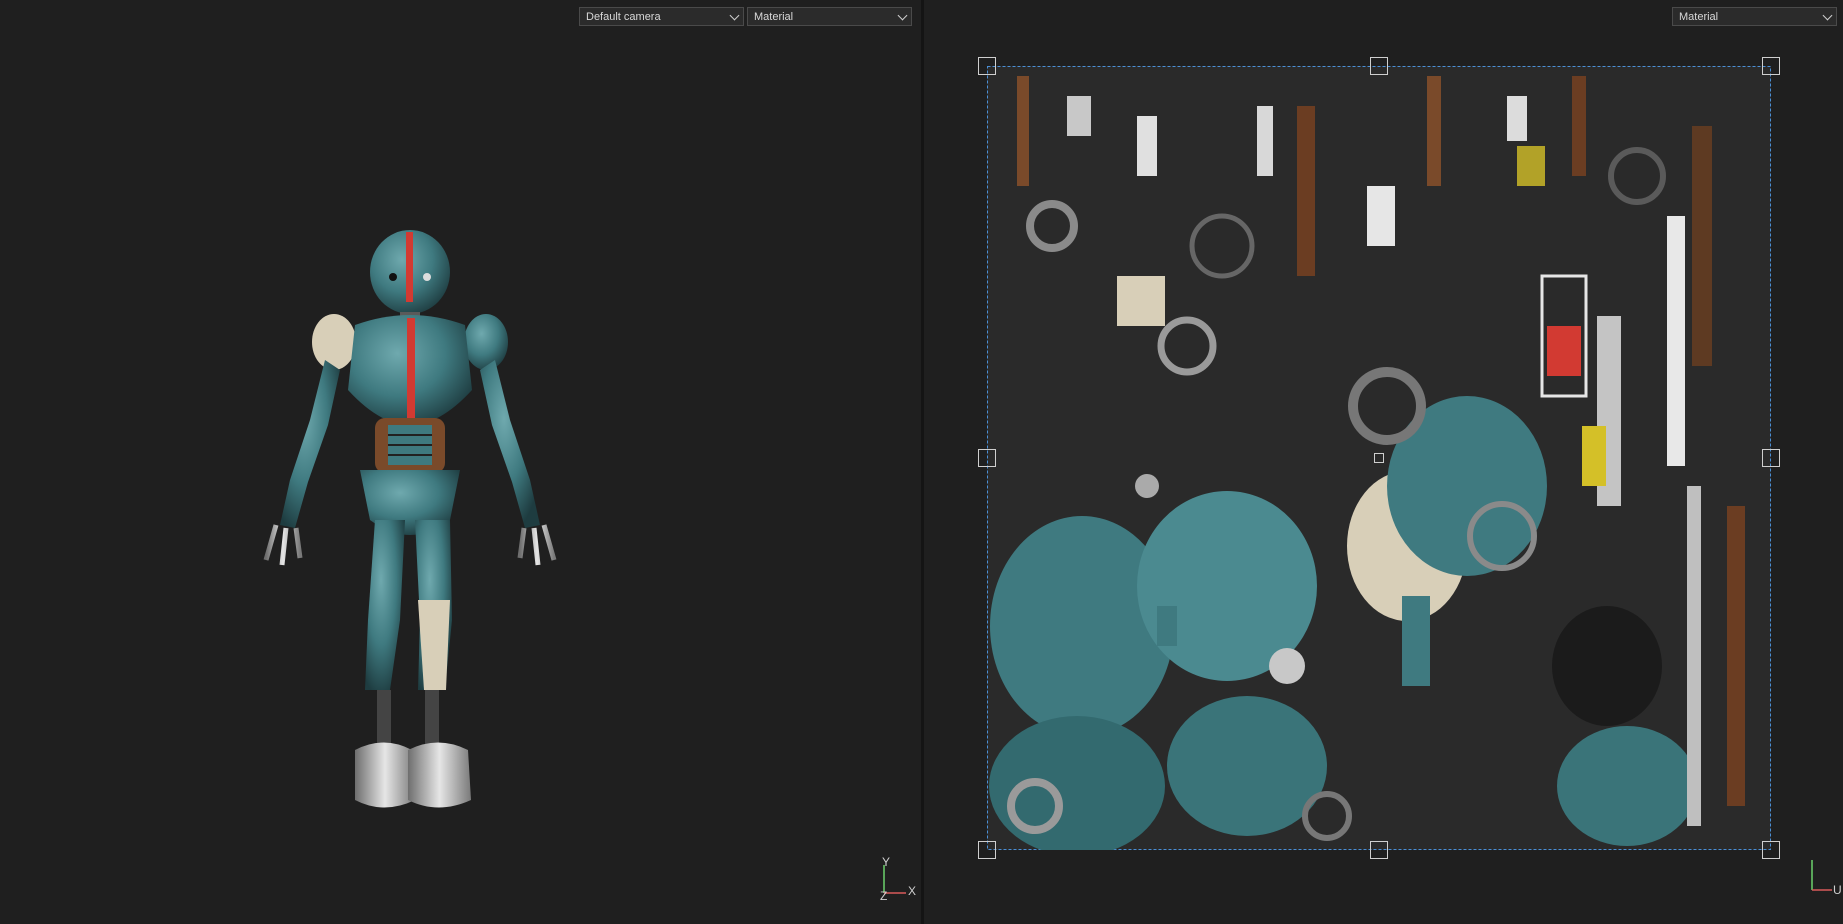 The width and height of the screenshot is (1843, 924). What do you see at coordinates (1771, 850) in the screenshot?
I see `uv-handle-bottom-right` at bounding box center [1771, 850].